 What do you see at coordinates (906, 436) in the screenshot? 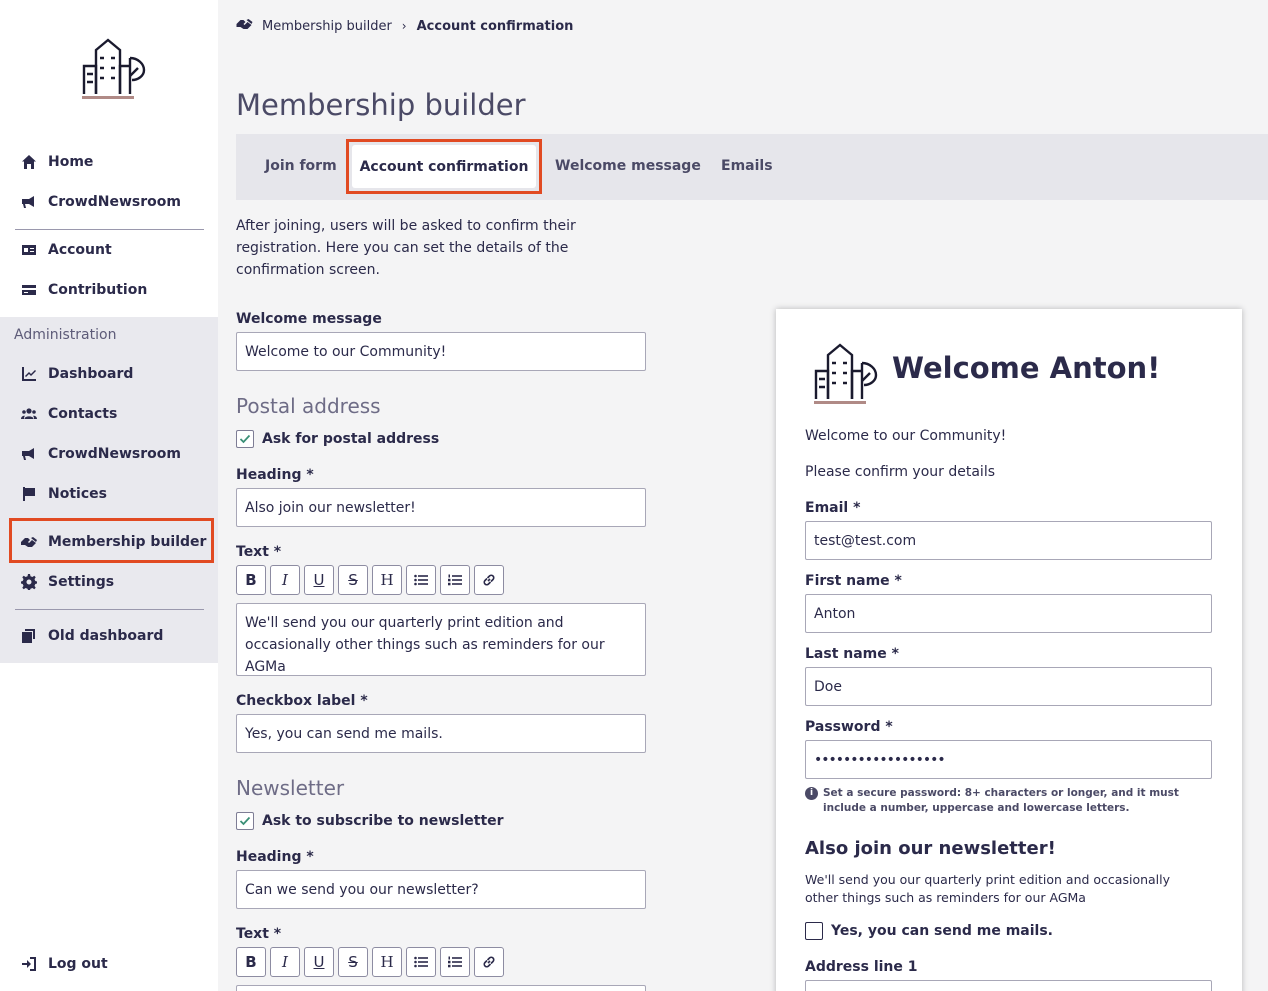
I see `preview-welcome-text: Welcome to our Community!` at bounding box center [906, 436].